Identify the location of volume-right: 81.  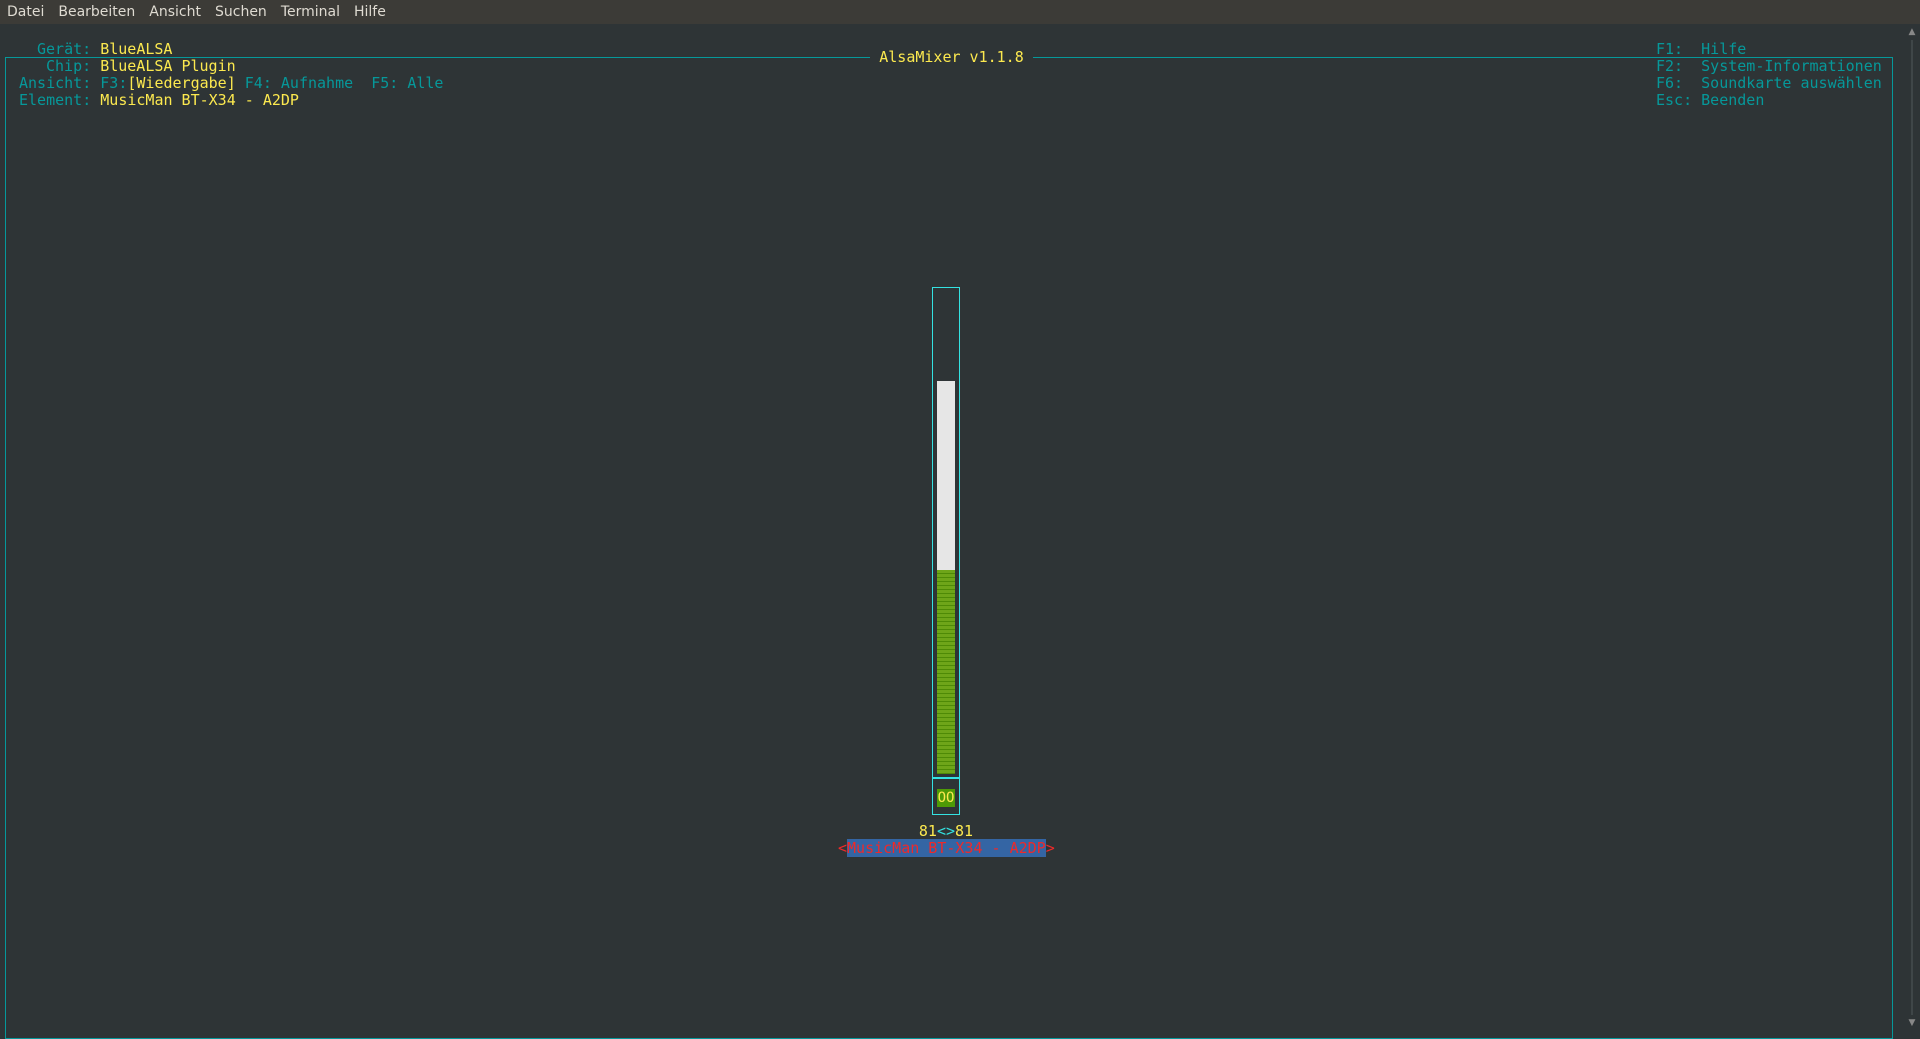
(964, 831).